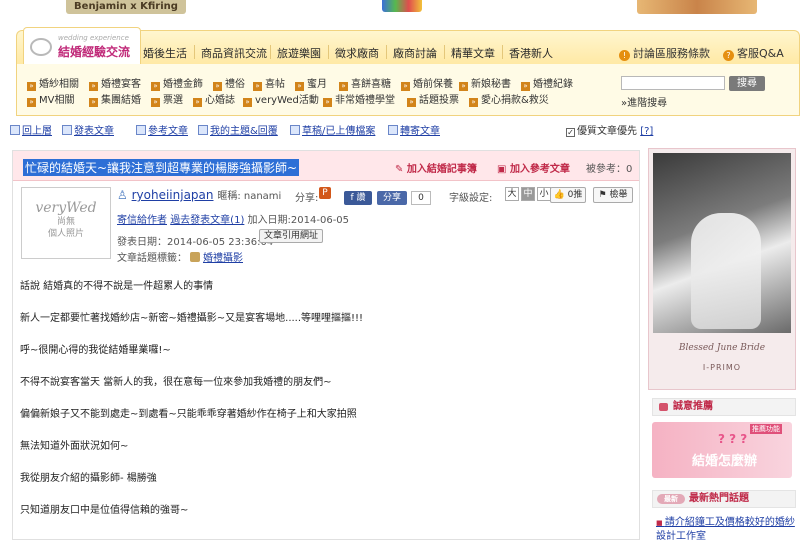 This screenshot has width=800, height=540. What do you see at coordinates (317, 84) in the screenshot?
I see `category-link-label: 蜜月` at bounding box center [317, 84].